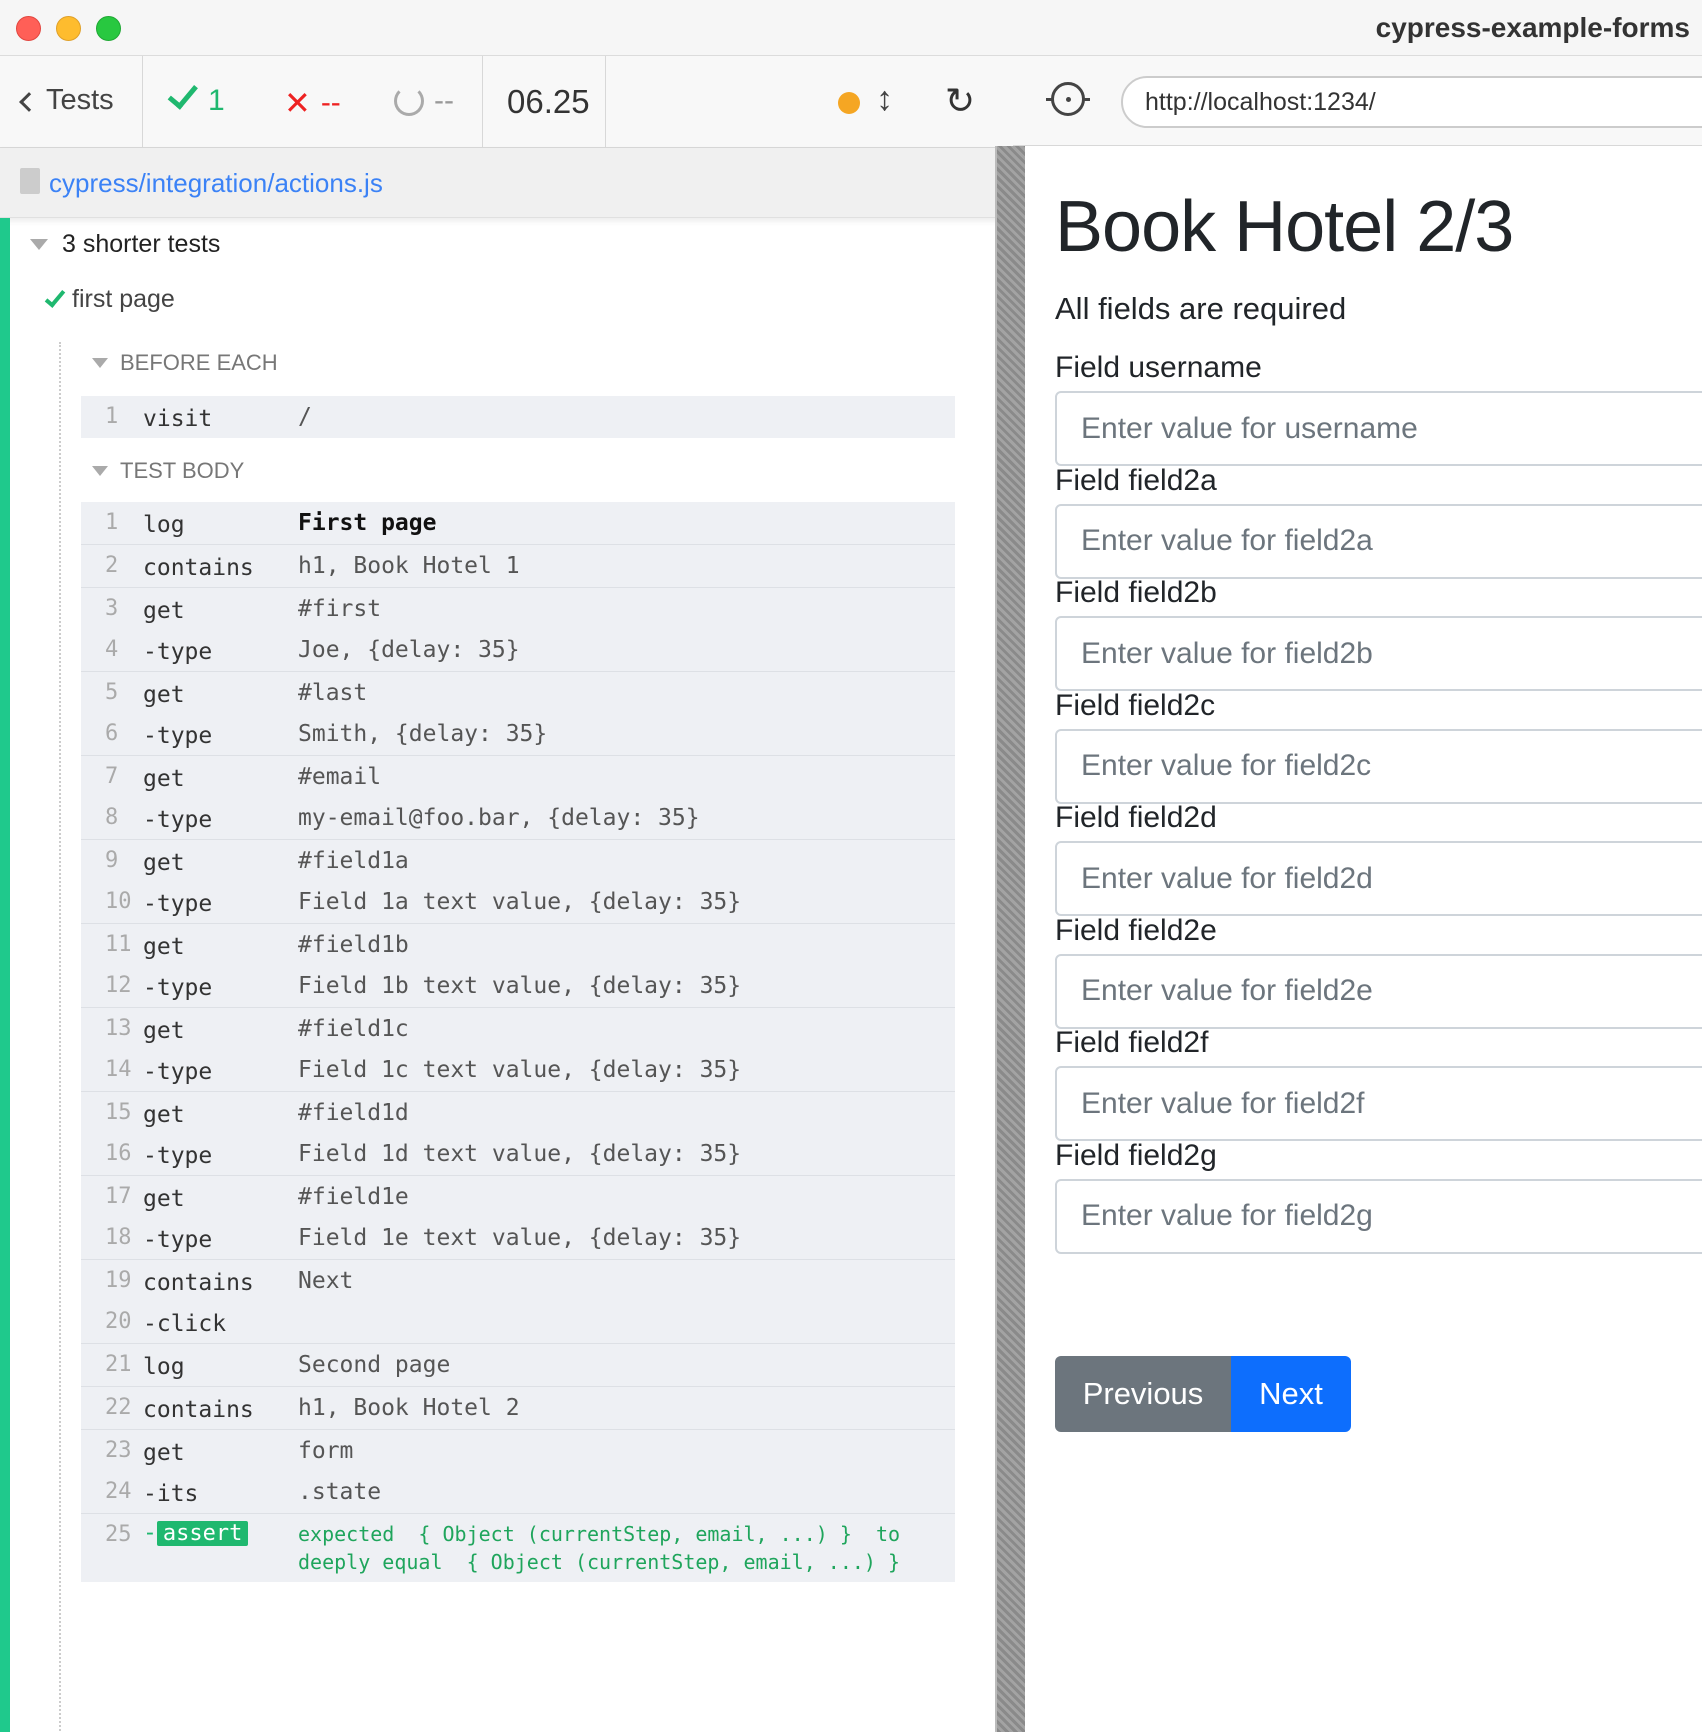 This screenshot has width=1702, height=1732. I want to click on header-divider, so click(142, 102).